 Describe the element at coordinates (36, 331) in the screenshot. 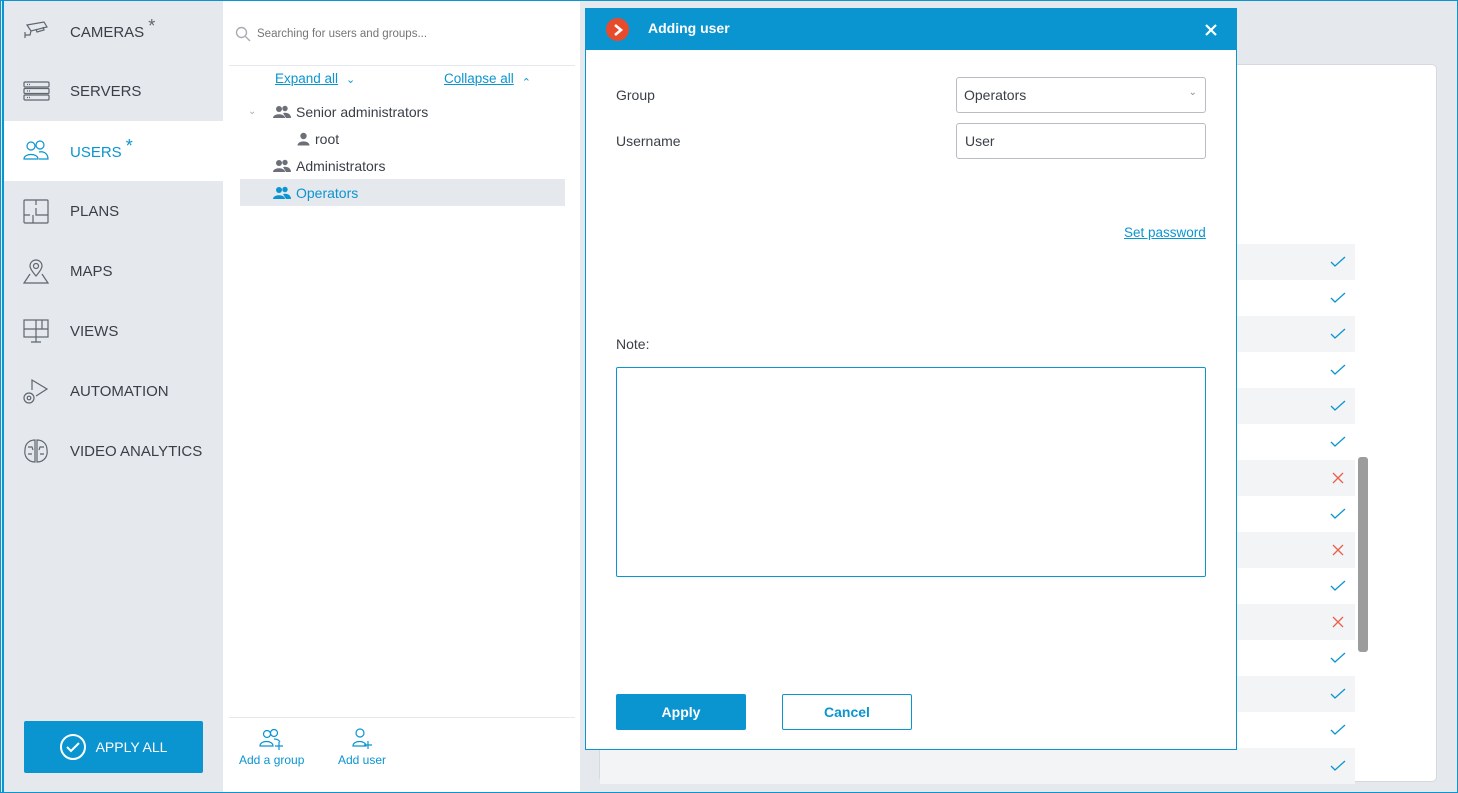

I see `monitor-grid-icon` at that location.